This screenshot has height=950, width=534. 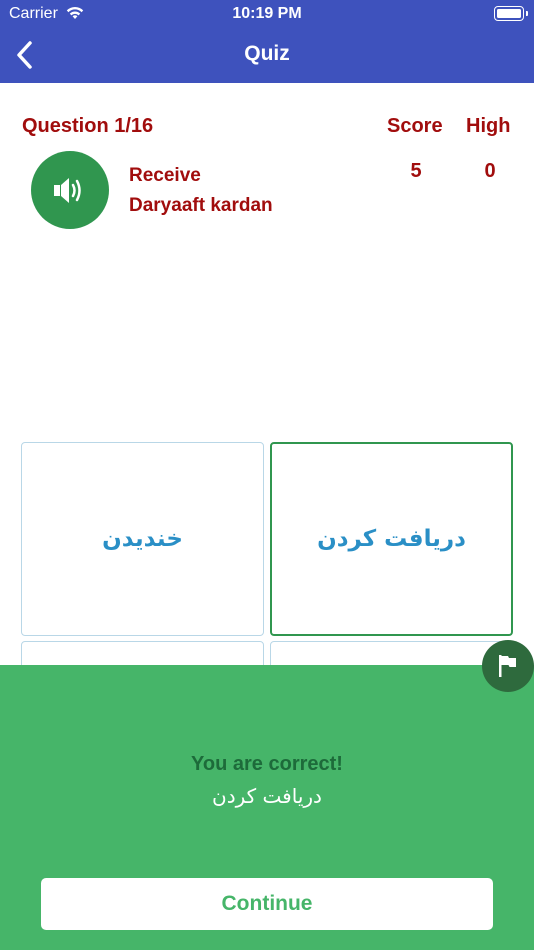 I want to click on play-audio-button, so click(x=70, y=190).